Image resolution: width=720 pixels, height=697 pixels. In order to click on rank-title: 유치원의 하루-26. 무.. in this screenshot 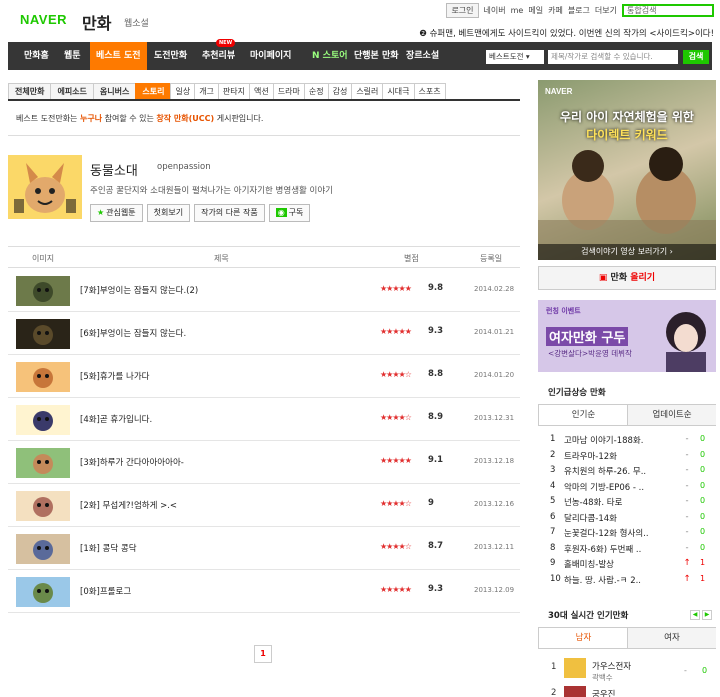, I will do `click(624, 471)`.